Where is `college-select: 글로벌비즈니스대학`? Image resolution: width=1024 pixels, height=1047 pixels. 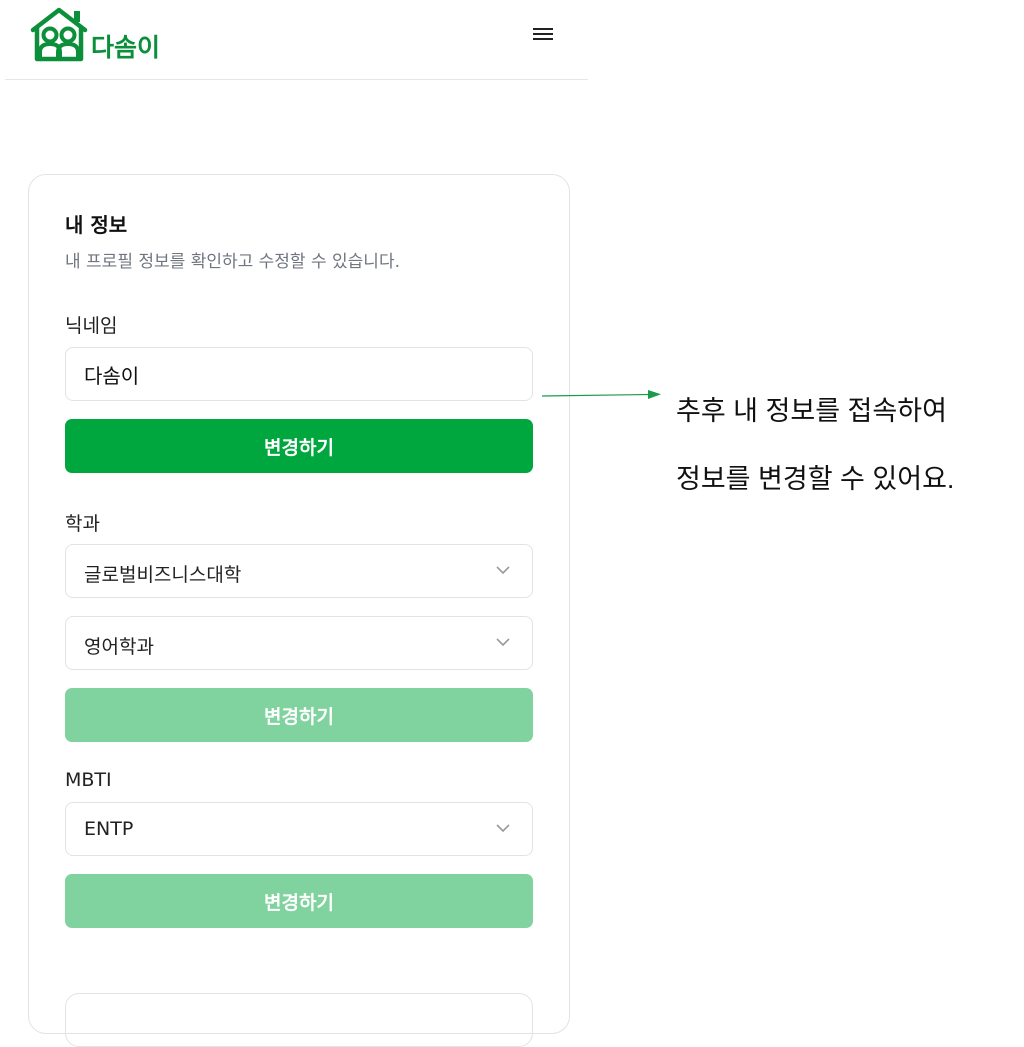
college-select: 글로벌비즈니스대학 is located at coordinates (299, 571).